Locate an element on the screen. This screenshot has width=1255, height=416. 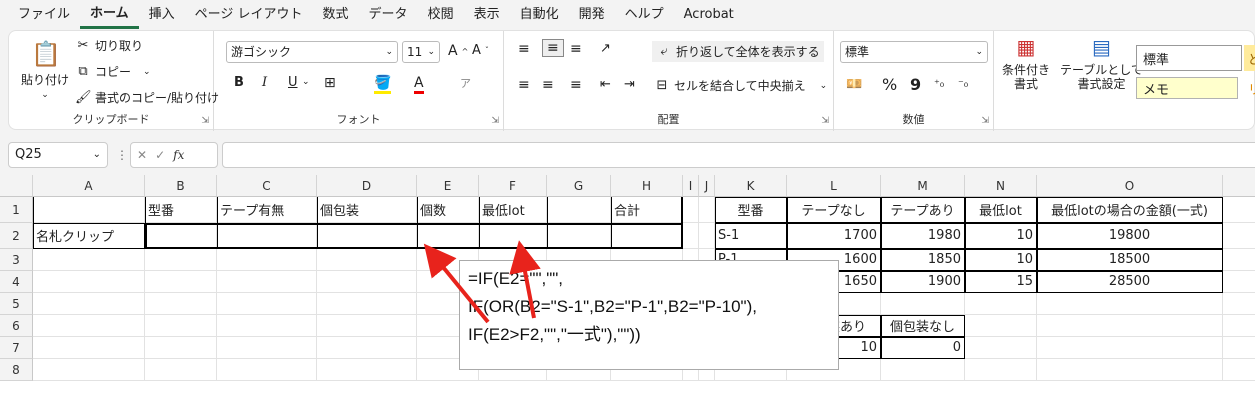
arrow-to-e2 is located at coordinates (456, 283).